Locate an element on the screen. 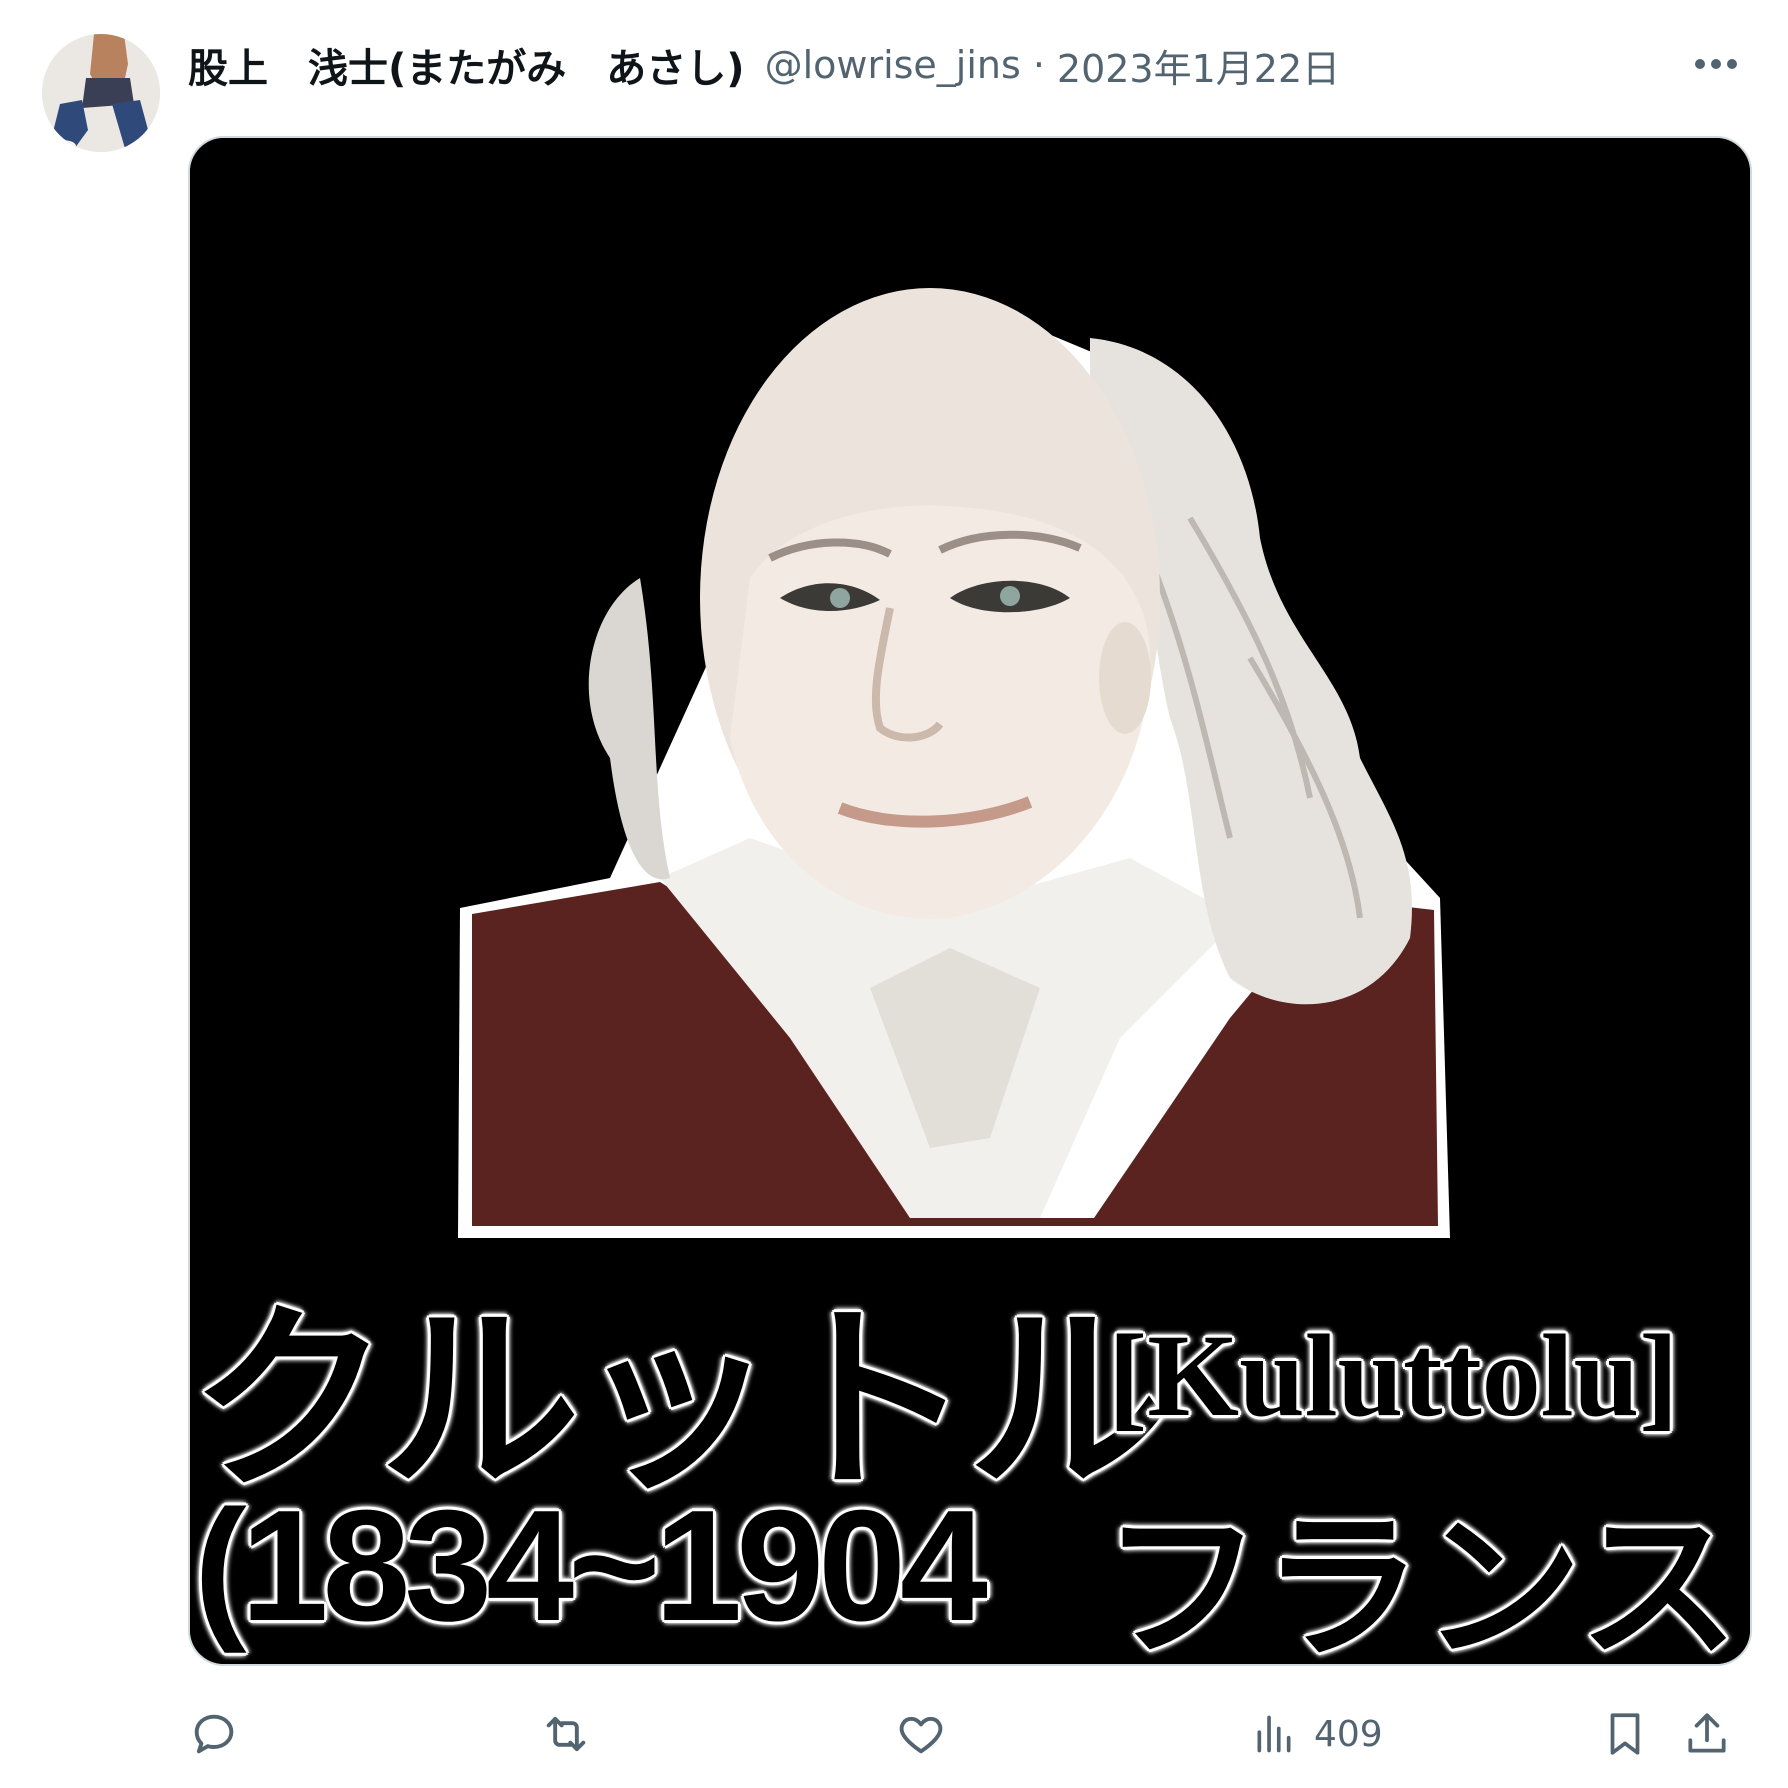  more-options-button is located at coordinates (1716, 64).